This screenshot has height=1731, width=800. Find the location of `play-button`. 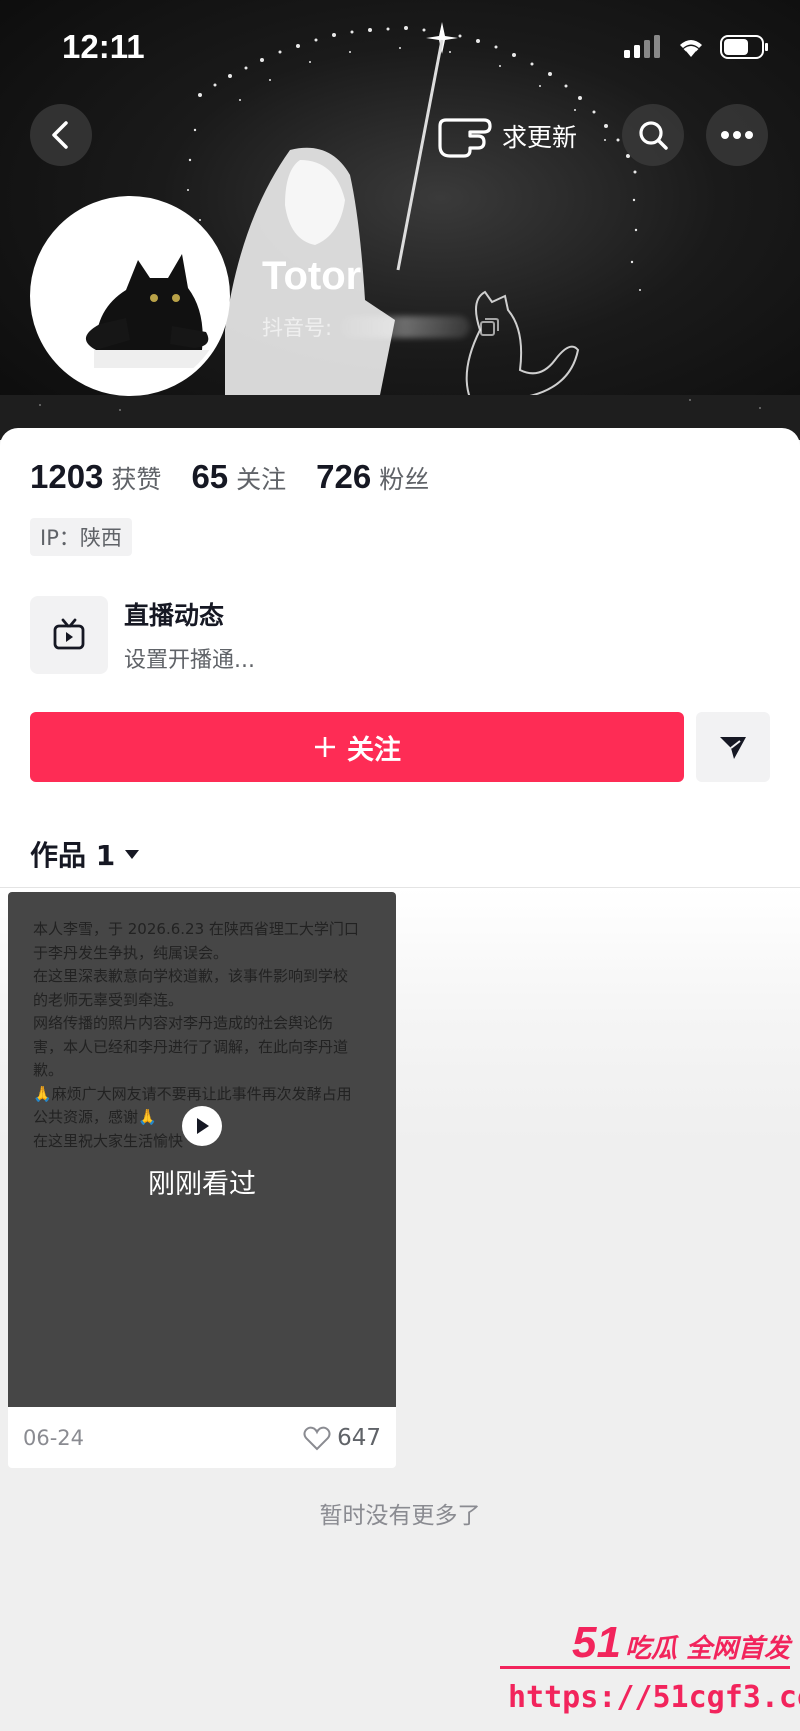

play-button is located at coordinates (202, 1126).